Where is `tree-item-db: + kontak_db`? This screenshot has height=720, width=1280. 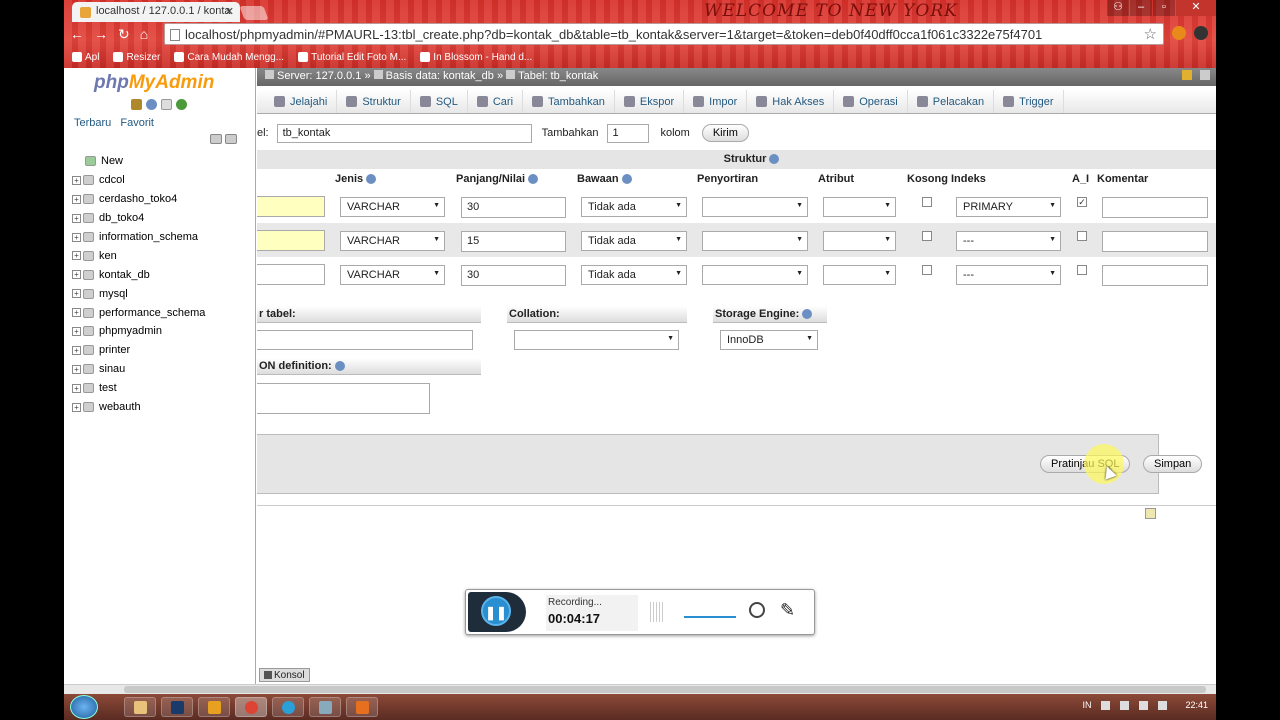 tree-item-db: + kontak_db is located at coordinates (138, 274).